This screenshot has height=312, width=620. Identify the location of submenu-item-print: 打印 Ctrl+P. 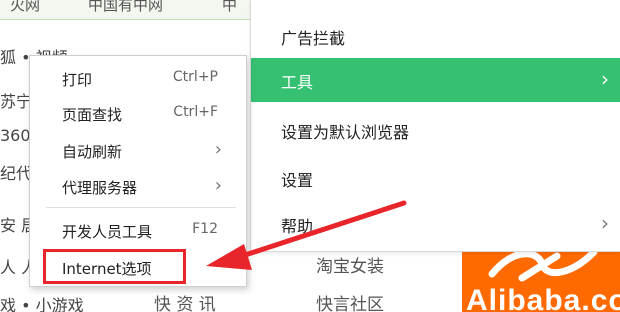
(138, 79).